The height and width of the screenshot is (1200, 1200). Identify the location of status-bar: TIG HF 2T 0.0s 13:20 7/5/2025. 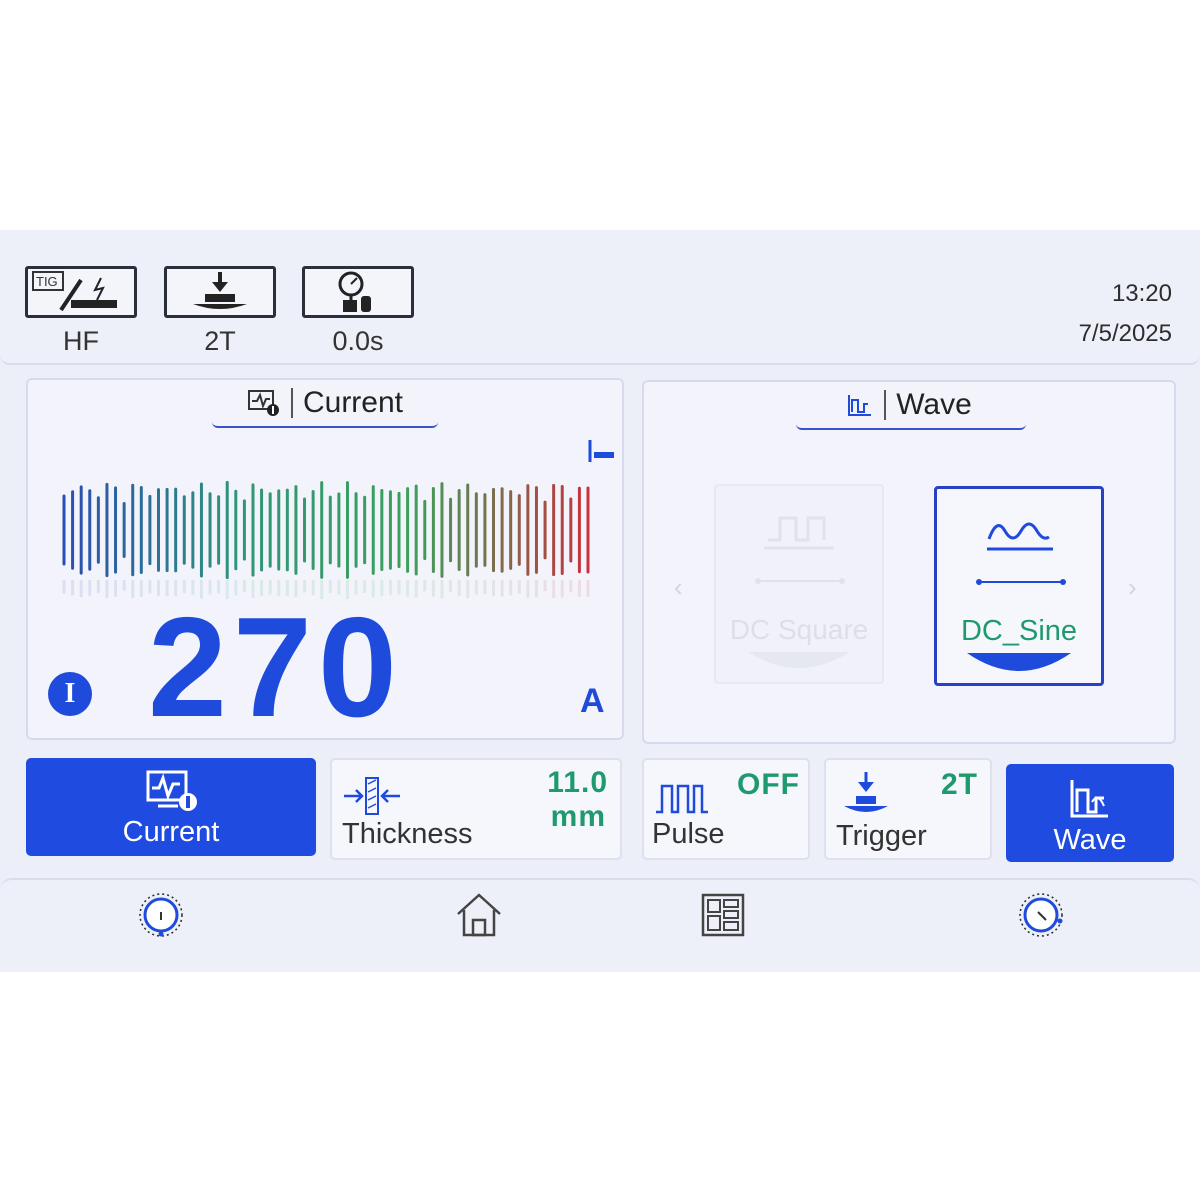
(600, 297).